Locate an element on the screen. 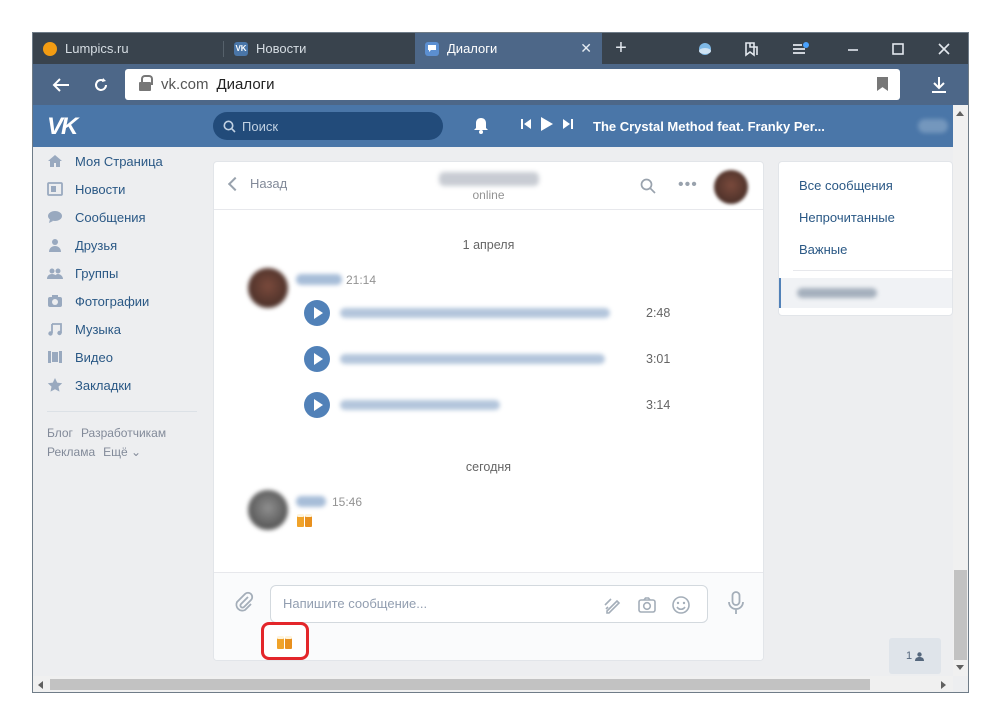 Image resolution: width=1001 pixels, height=726 pixels. microphone-icon is located at coordinates (736, 603).